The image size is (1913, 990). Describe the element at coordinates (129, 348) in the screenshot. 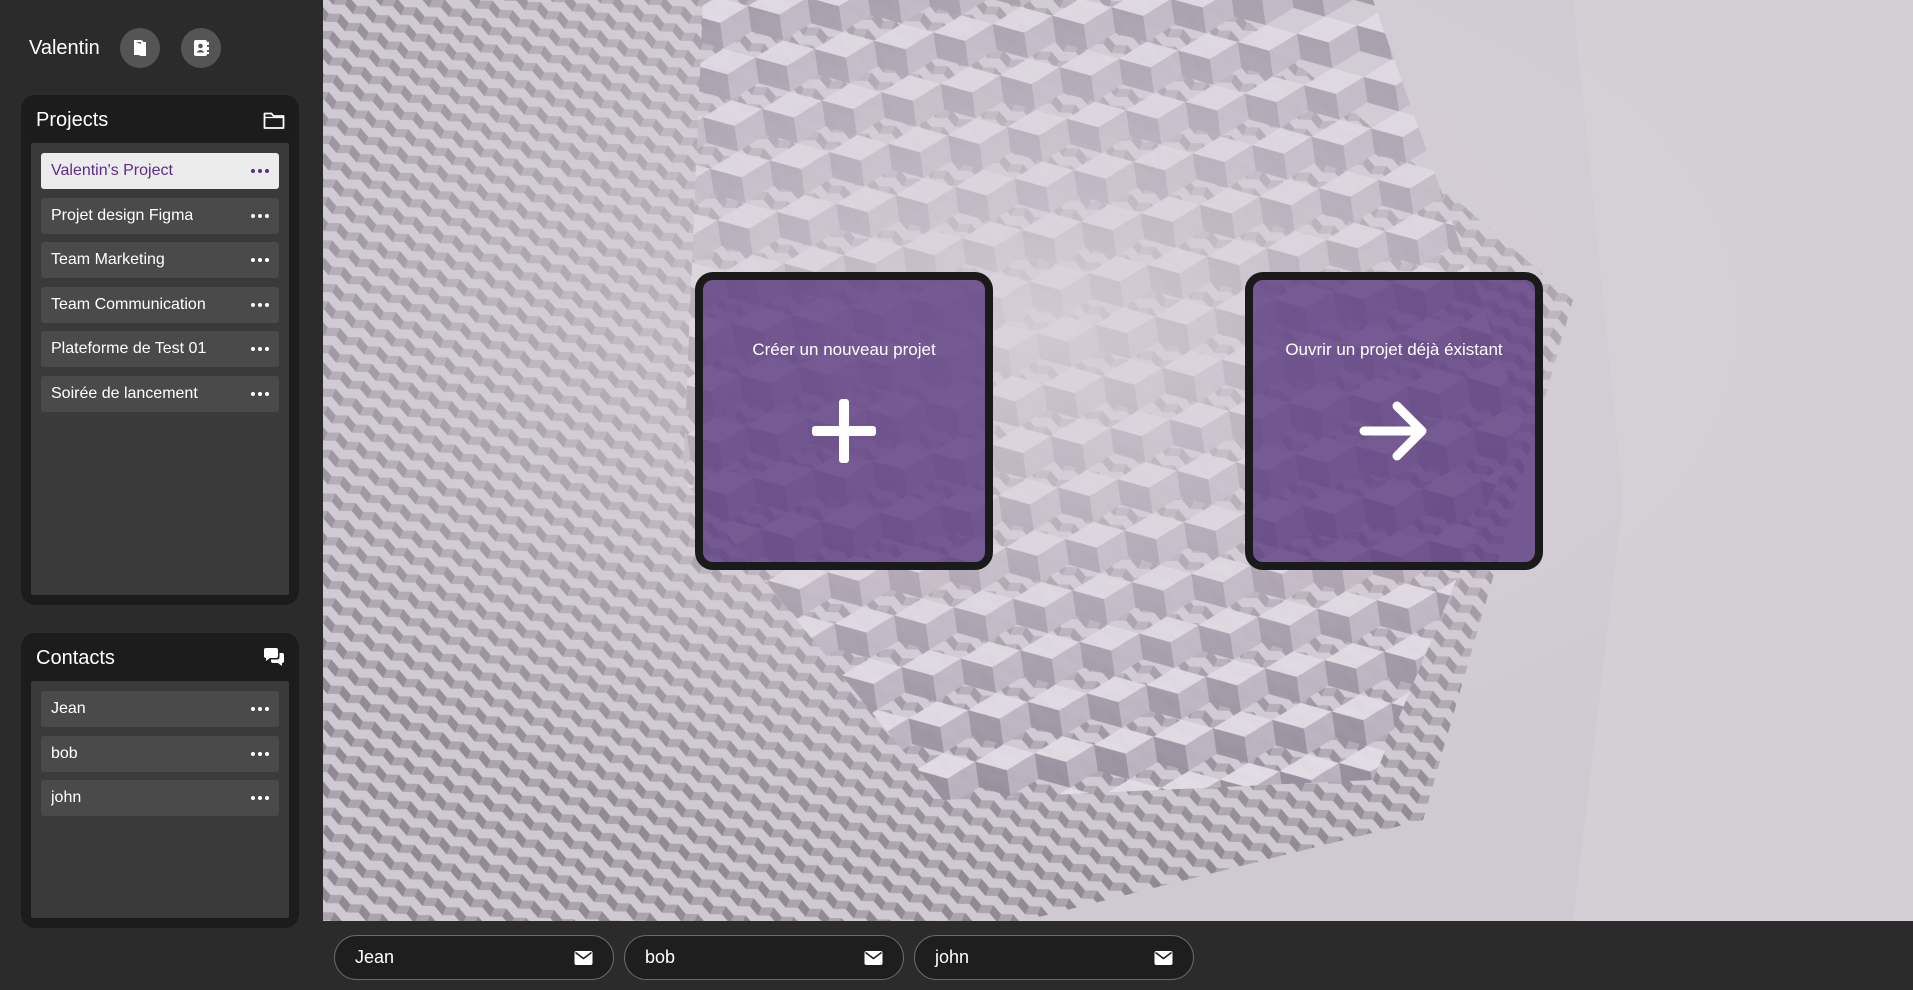

I see `project-label: Plateforme de Test 01` at that location.